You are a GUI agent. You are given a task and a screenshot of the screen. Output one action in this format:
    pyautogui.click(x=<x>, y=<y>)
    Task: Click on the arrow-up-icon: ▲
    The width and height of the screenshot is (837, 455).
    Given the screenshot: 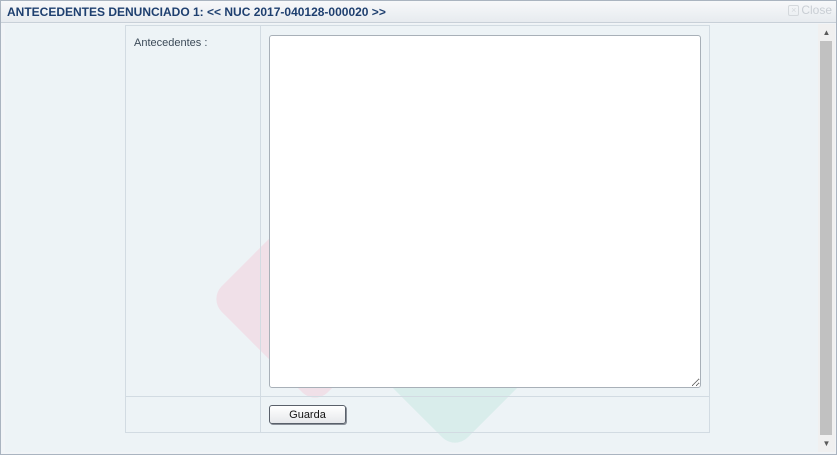 What is the action you would take?
    pyautogui.click(x=826, y=32)
    